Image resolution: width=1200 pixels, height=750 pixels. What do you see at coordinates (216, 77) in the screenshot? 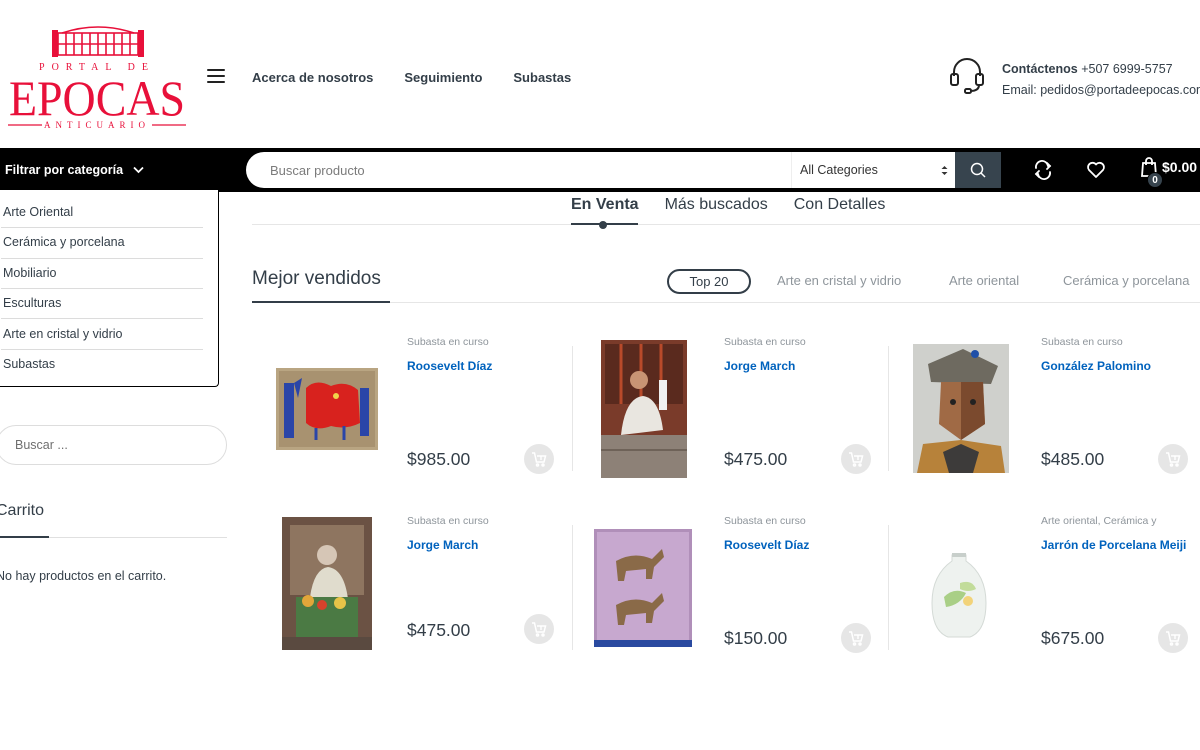
I see `menu-hamburger-icon` at bounding box center [216, 77].